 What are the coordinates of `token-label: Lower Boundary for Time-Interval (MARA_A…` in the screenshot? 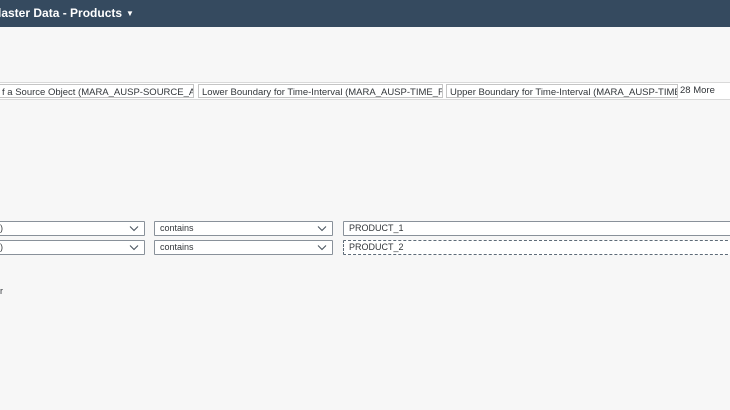 It's located at (322, 92).